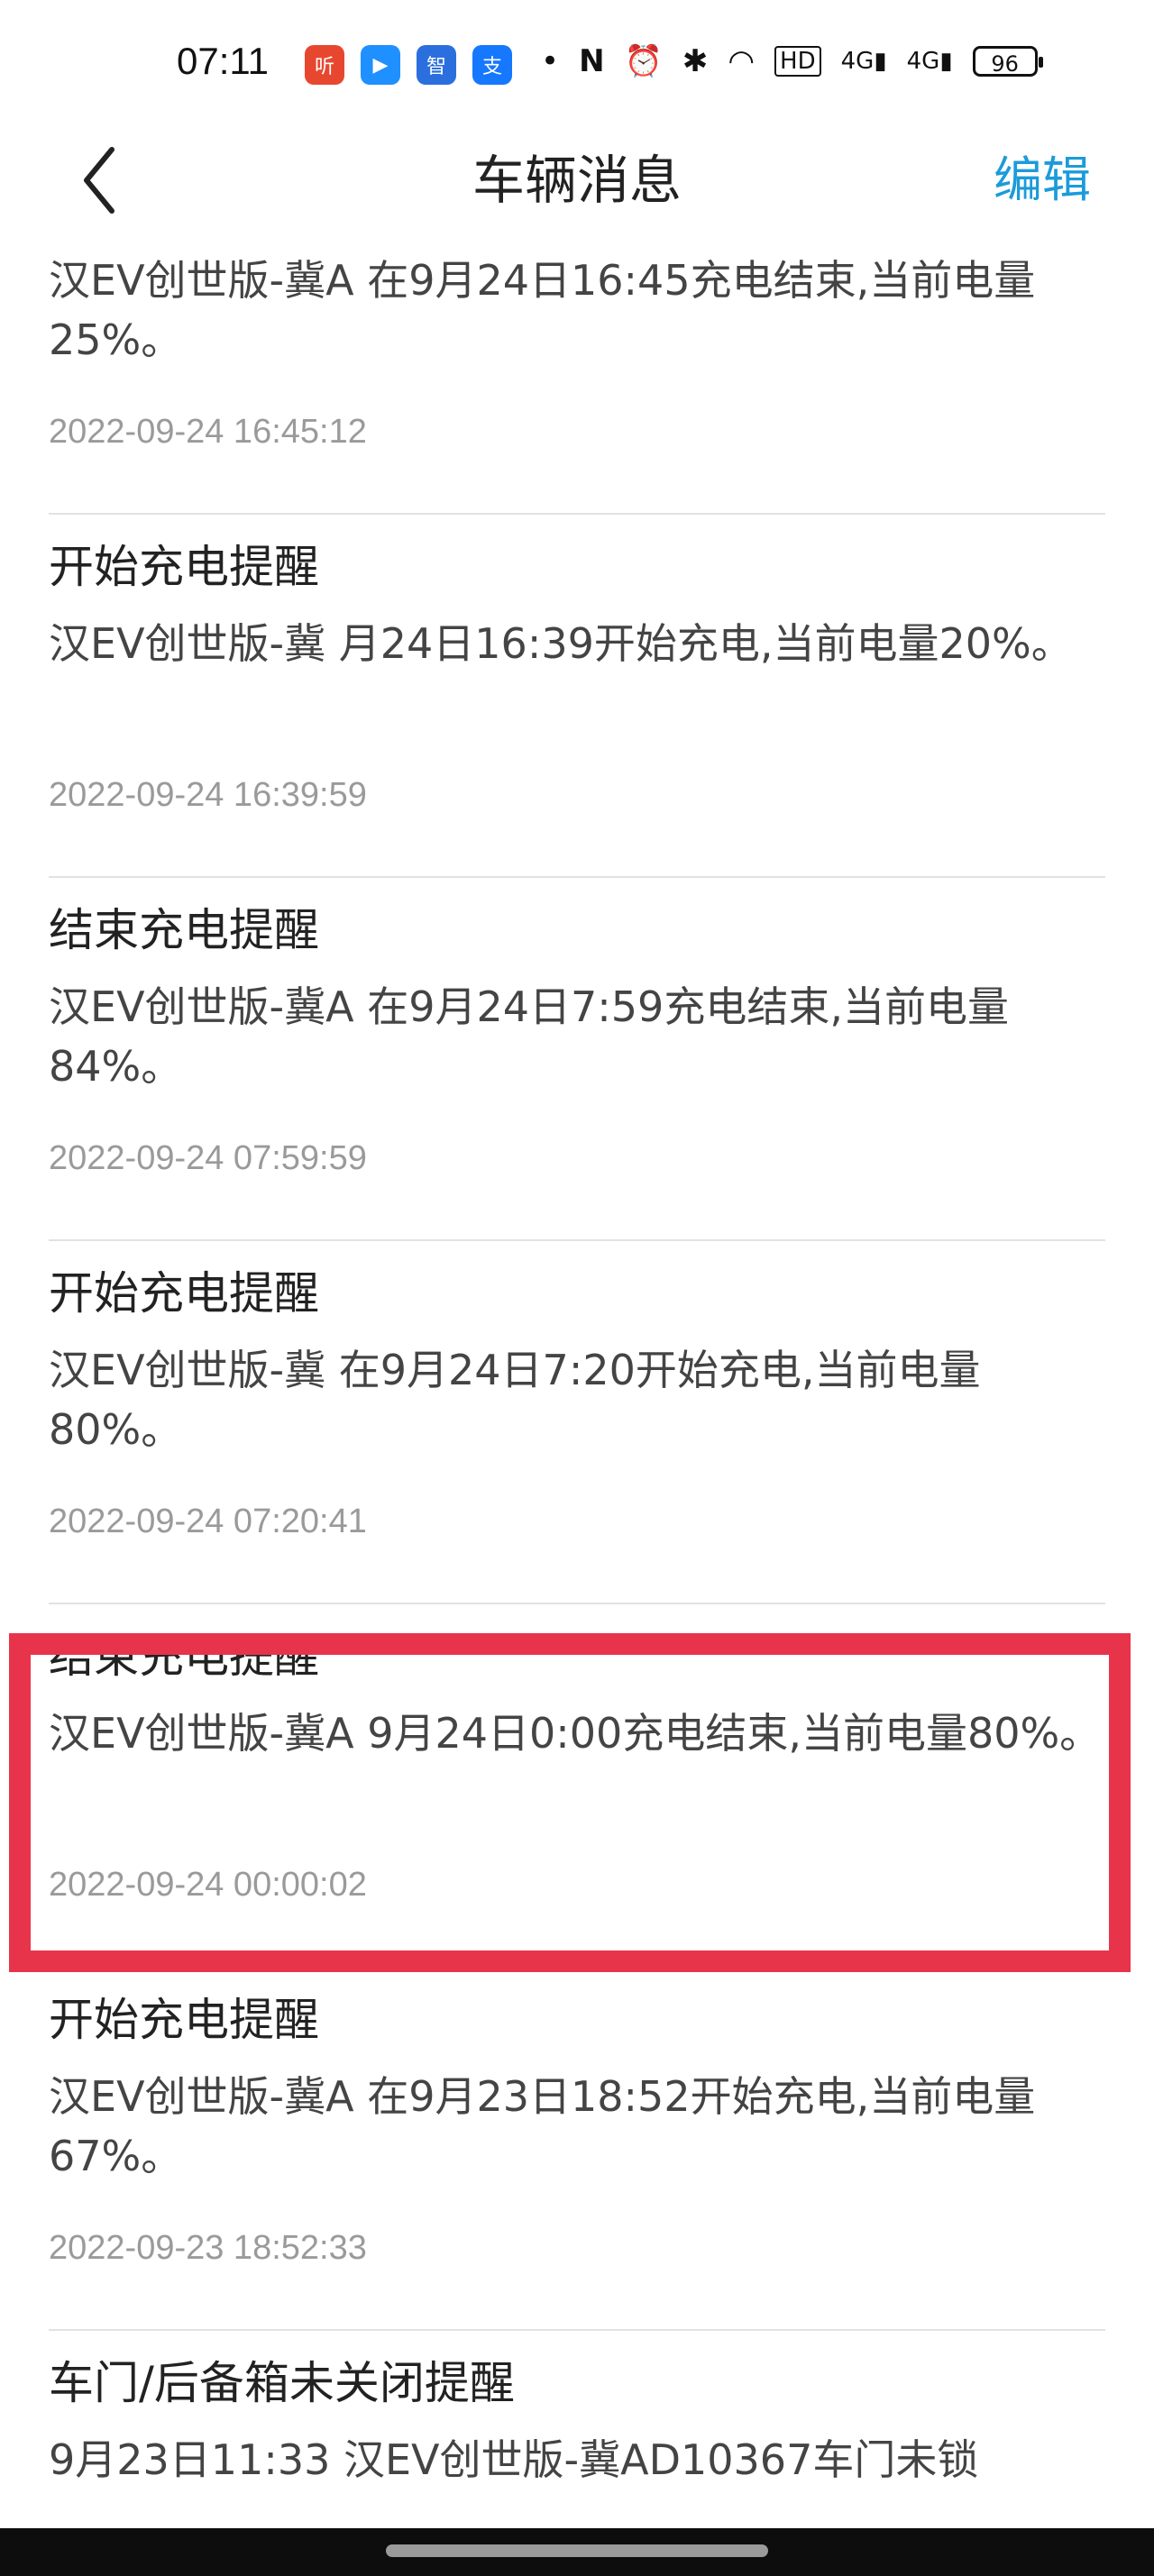 The image size is (1154, 2576). What do you see at coordinates (282, 2383) in the screenshot?
I see `message-title: 车门/后备箱未关闭提醒` at bounding box center [282, 2383].